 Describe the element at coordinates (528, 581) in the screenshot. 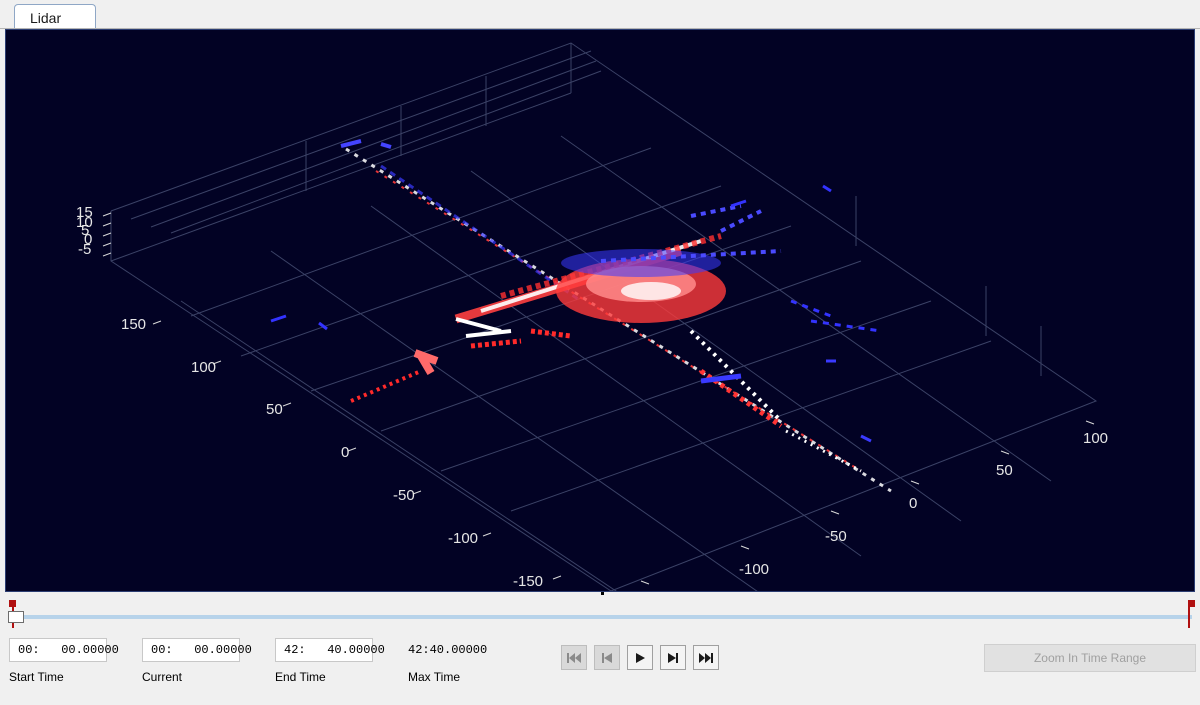

I see `y-tick-label: -150` at that location.